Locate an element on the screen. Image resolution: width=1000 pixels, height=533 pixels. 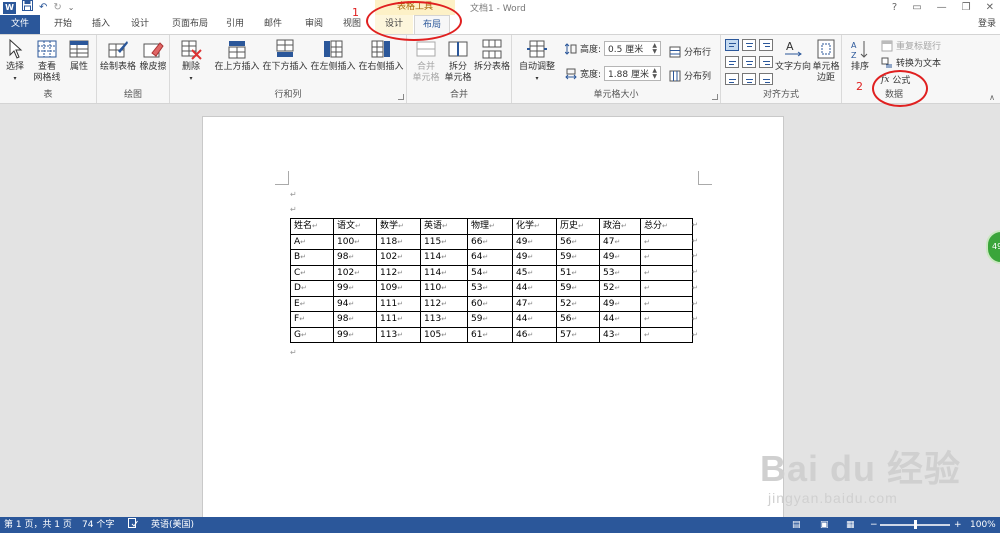
name-cell: F↵ is located at coordinates (312, 319).